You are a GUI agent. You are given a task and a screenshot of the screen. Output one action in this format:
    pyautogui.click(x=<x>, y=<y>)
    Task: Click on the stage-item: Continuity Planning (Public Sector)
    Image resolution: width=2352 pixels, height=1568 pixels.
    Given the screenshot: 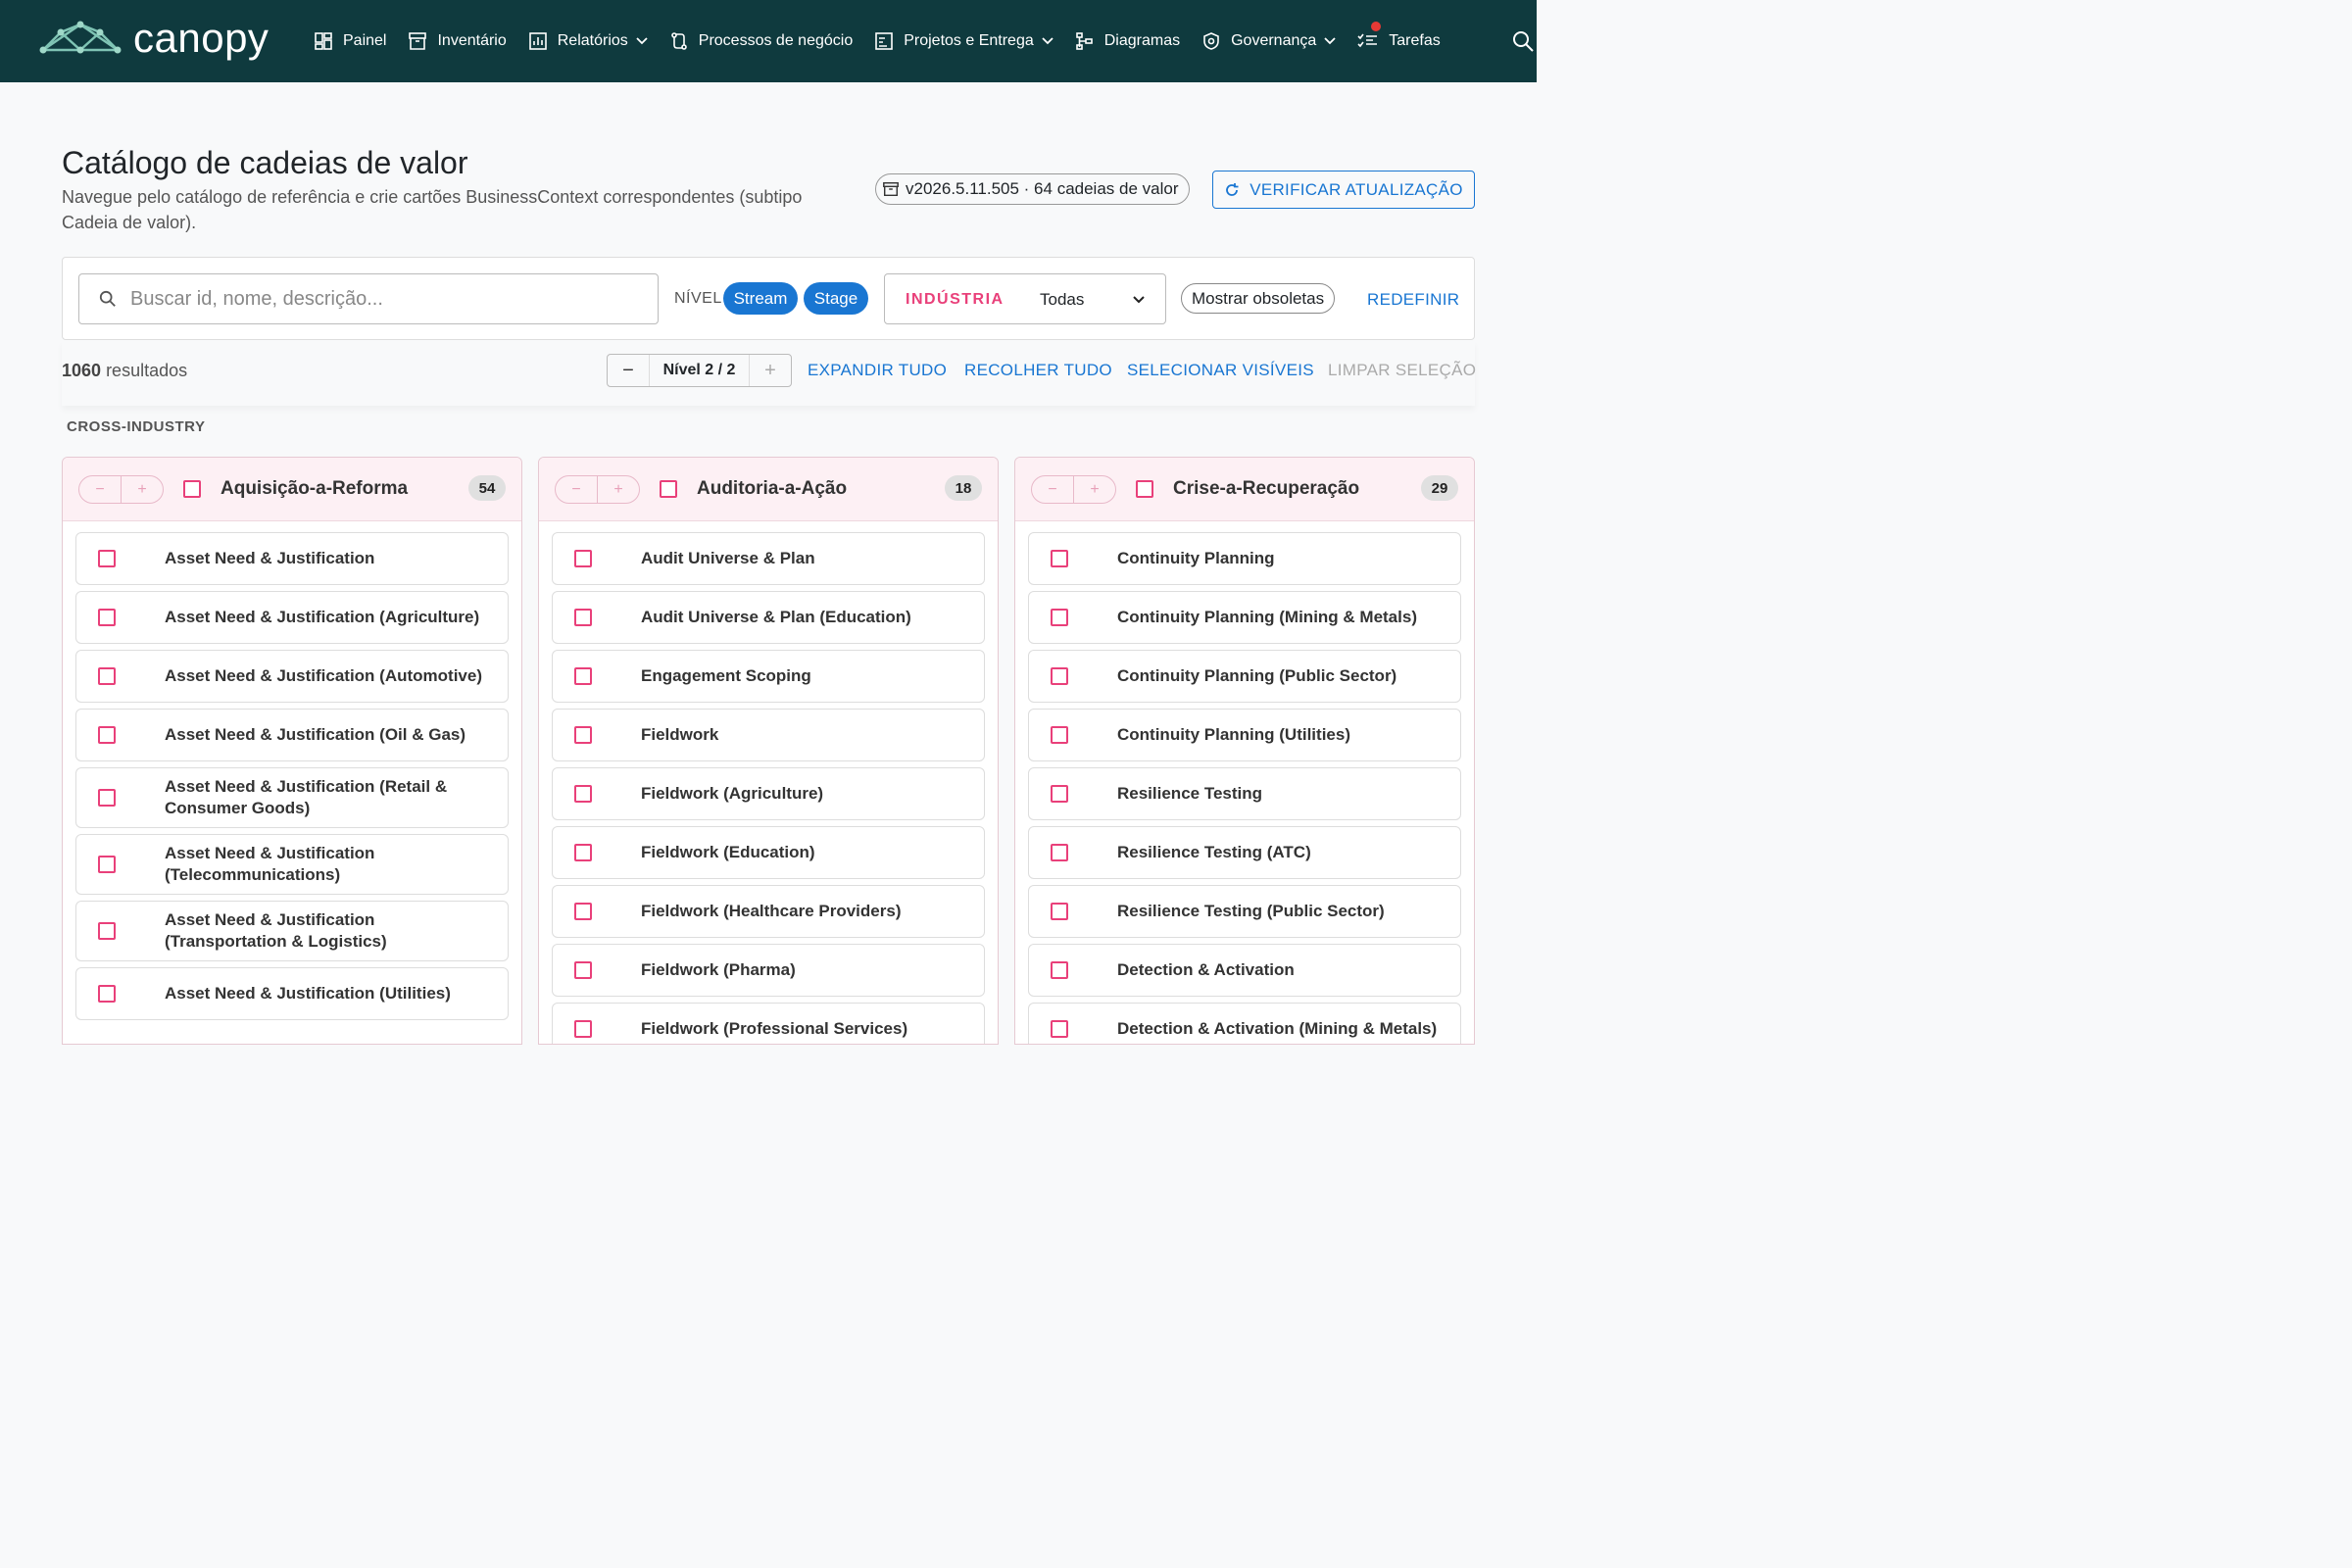 What is the action you would take?
    pyautogui.click(x=1244, y=676)
    